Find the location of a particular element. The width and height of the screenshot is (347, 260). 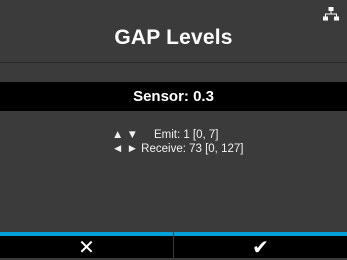

up-down-arrows-icon: ▲ ▼ is located at coordinates (125, 135).